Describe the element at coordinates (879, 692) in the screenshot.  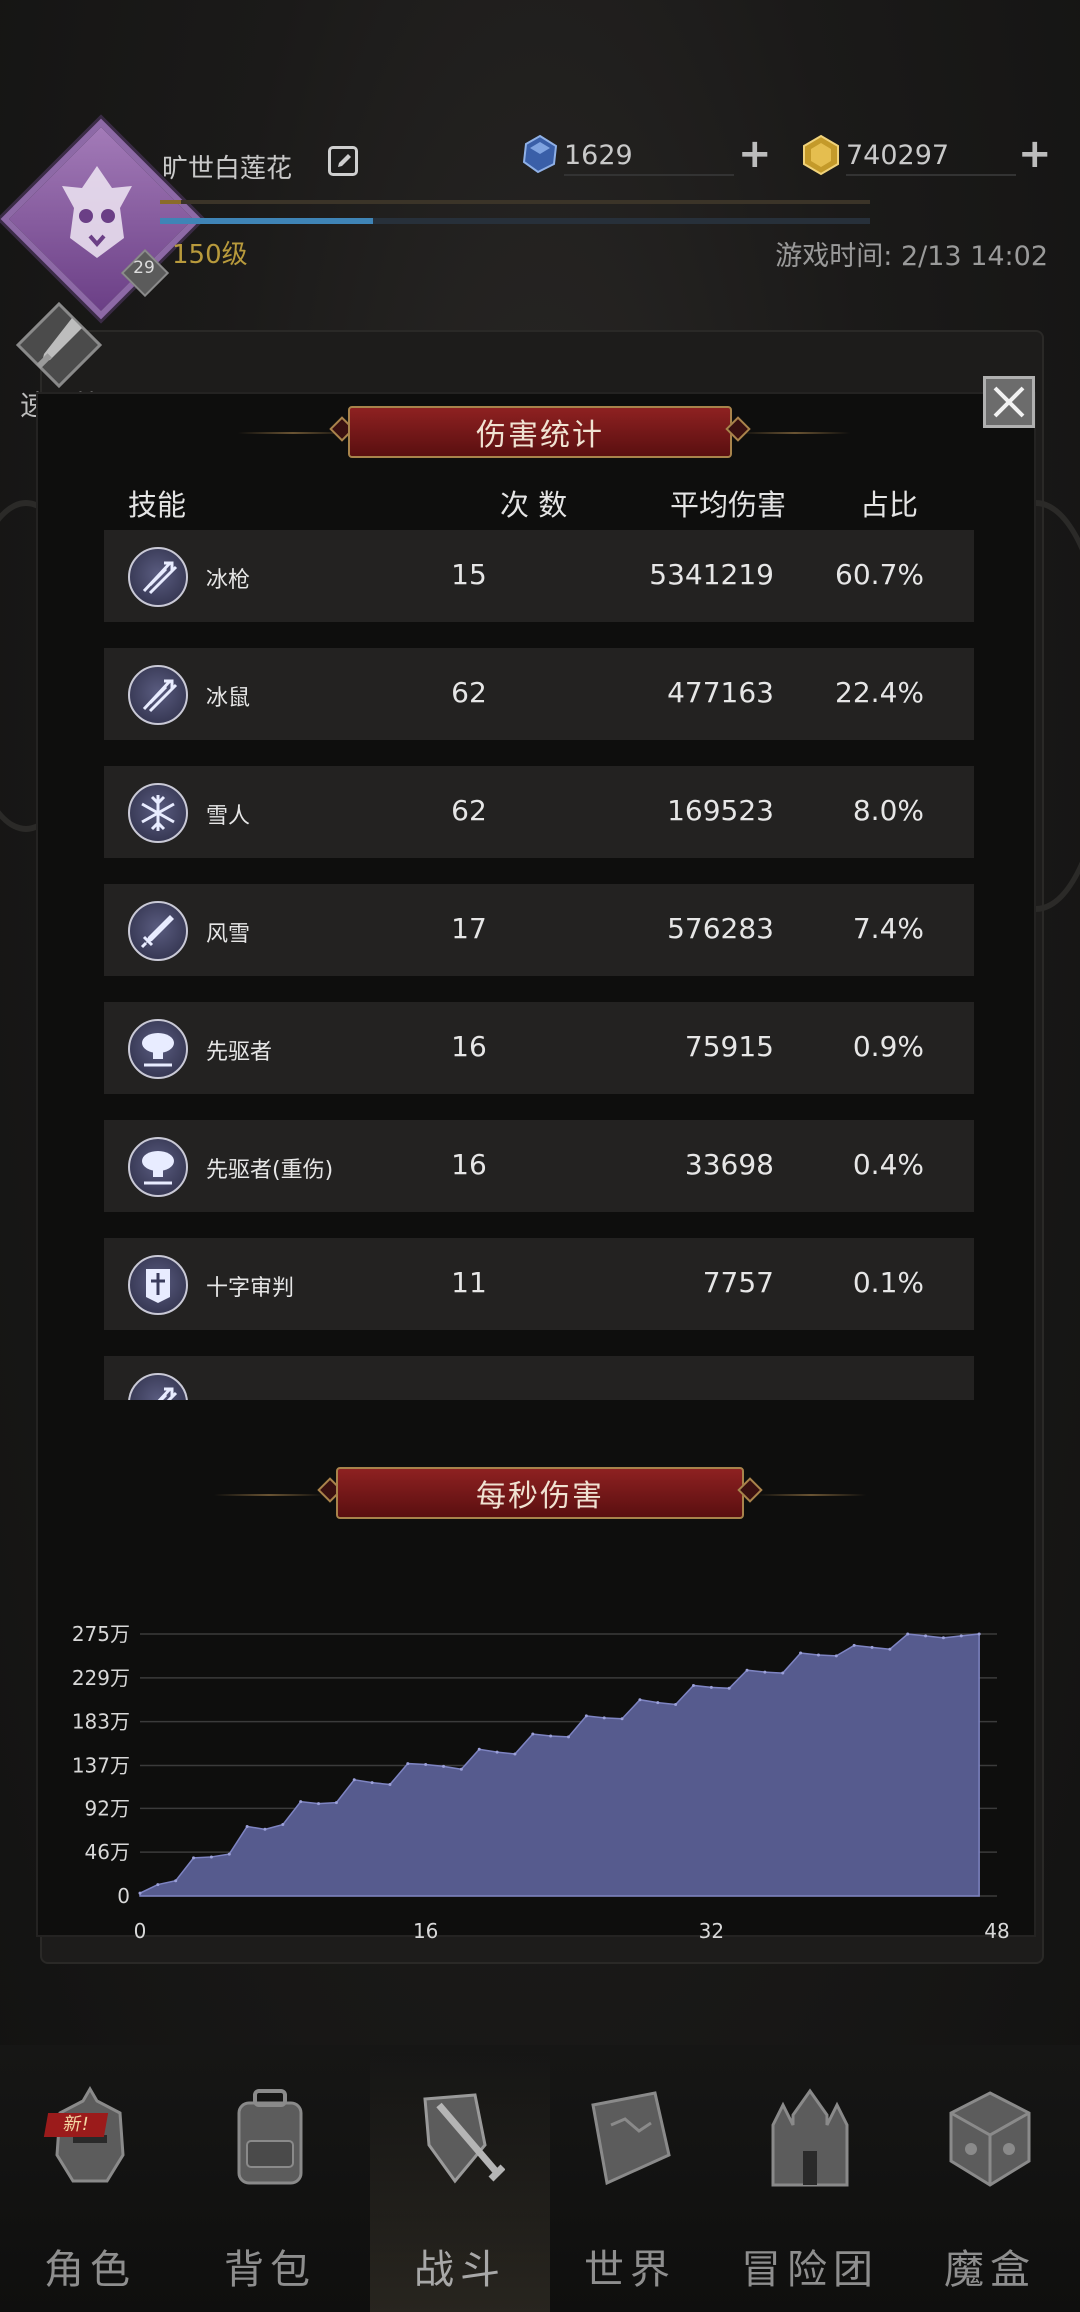
I see `damage-ratio: 22.4%` at that location.